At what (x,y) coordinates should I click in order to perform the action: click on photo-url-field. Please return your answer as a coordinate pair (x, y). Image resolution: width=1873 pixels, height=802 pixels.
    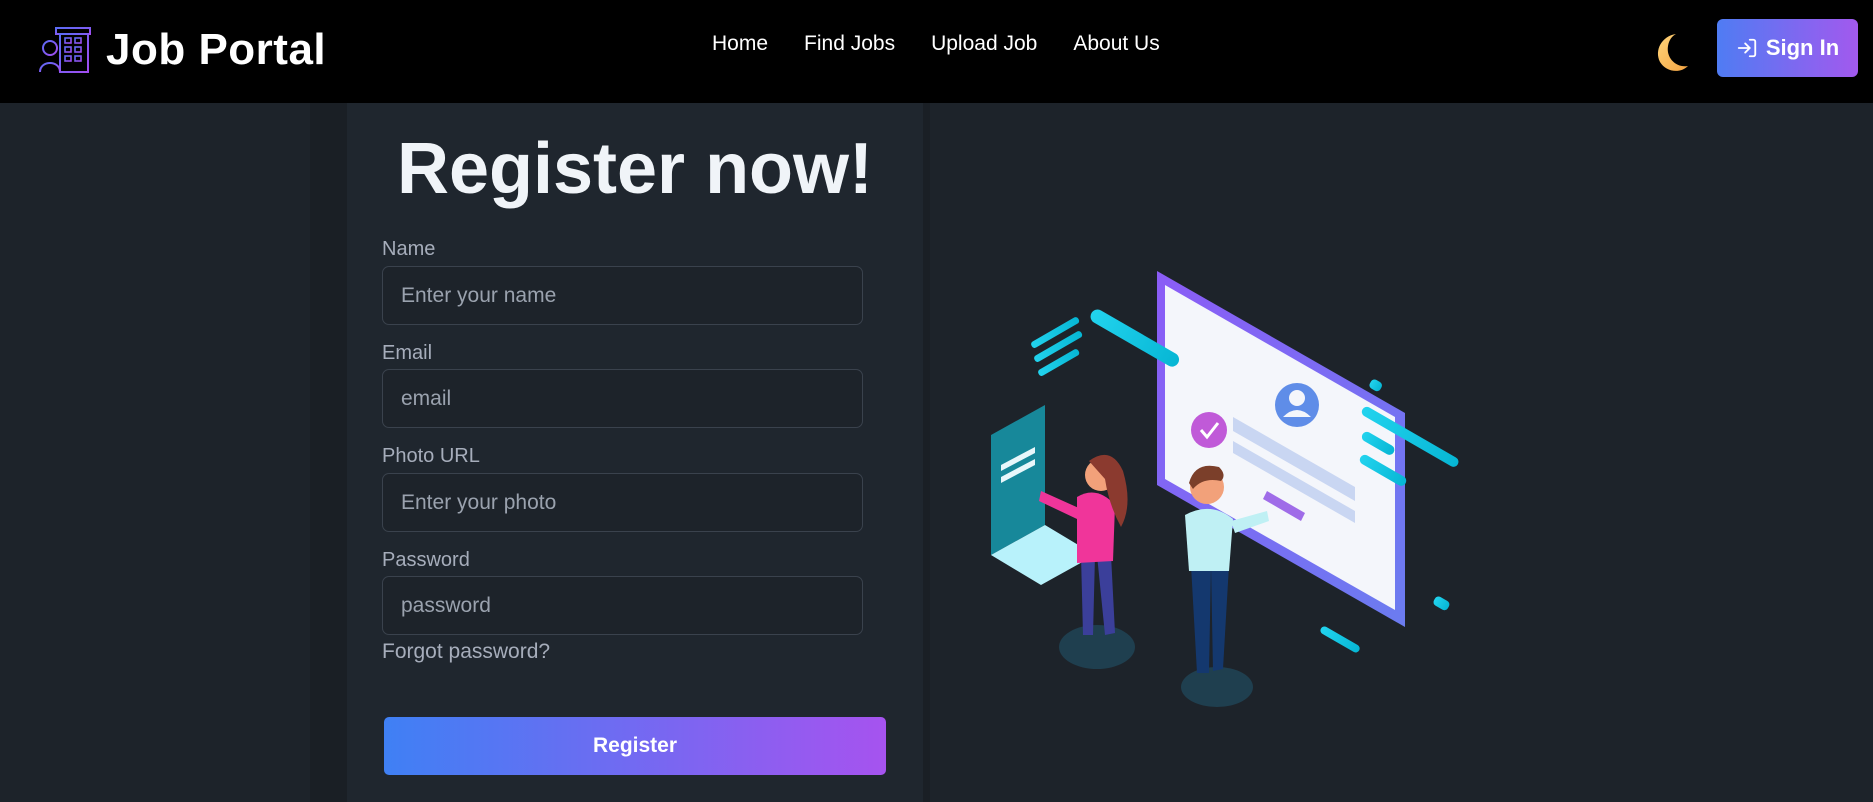
    Looking at the image, I should click on (622, 502).